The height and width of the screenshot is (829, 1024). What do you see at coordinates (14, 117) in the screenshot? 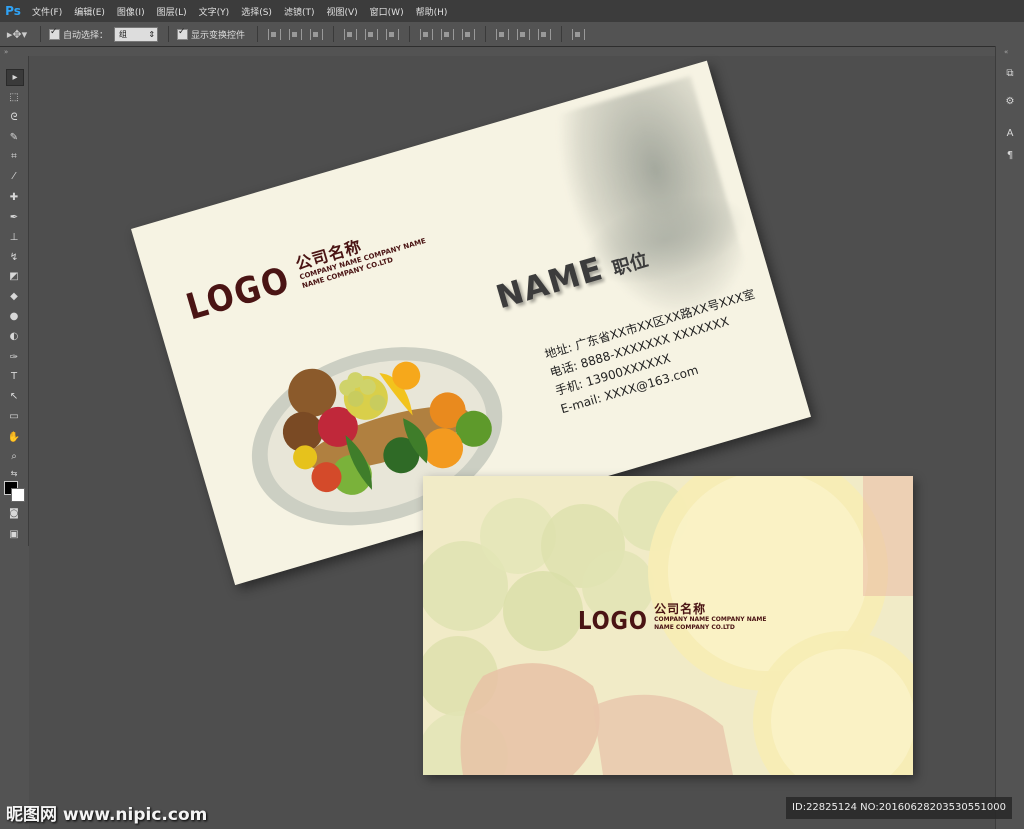
I see `lasso-tool-icon: ᘓ` at bounding box center [14, 117].